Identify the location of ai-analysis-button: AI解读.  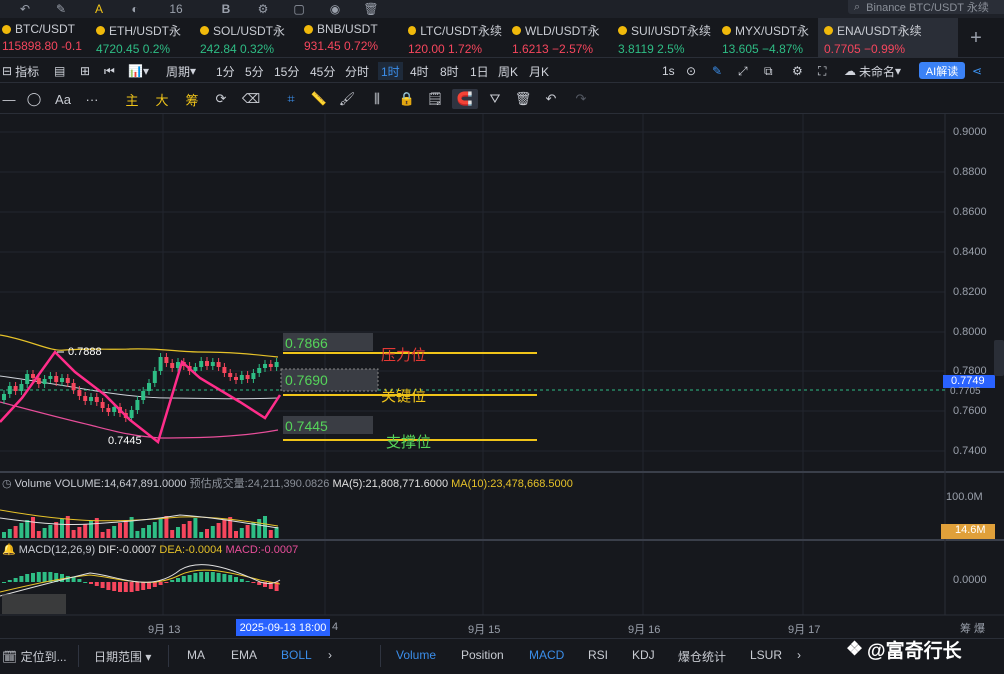
(942, 70).